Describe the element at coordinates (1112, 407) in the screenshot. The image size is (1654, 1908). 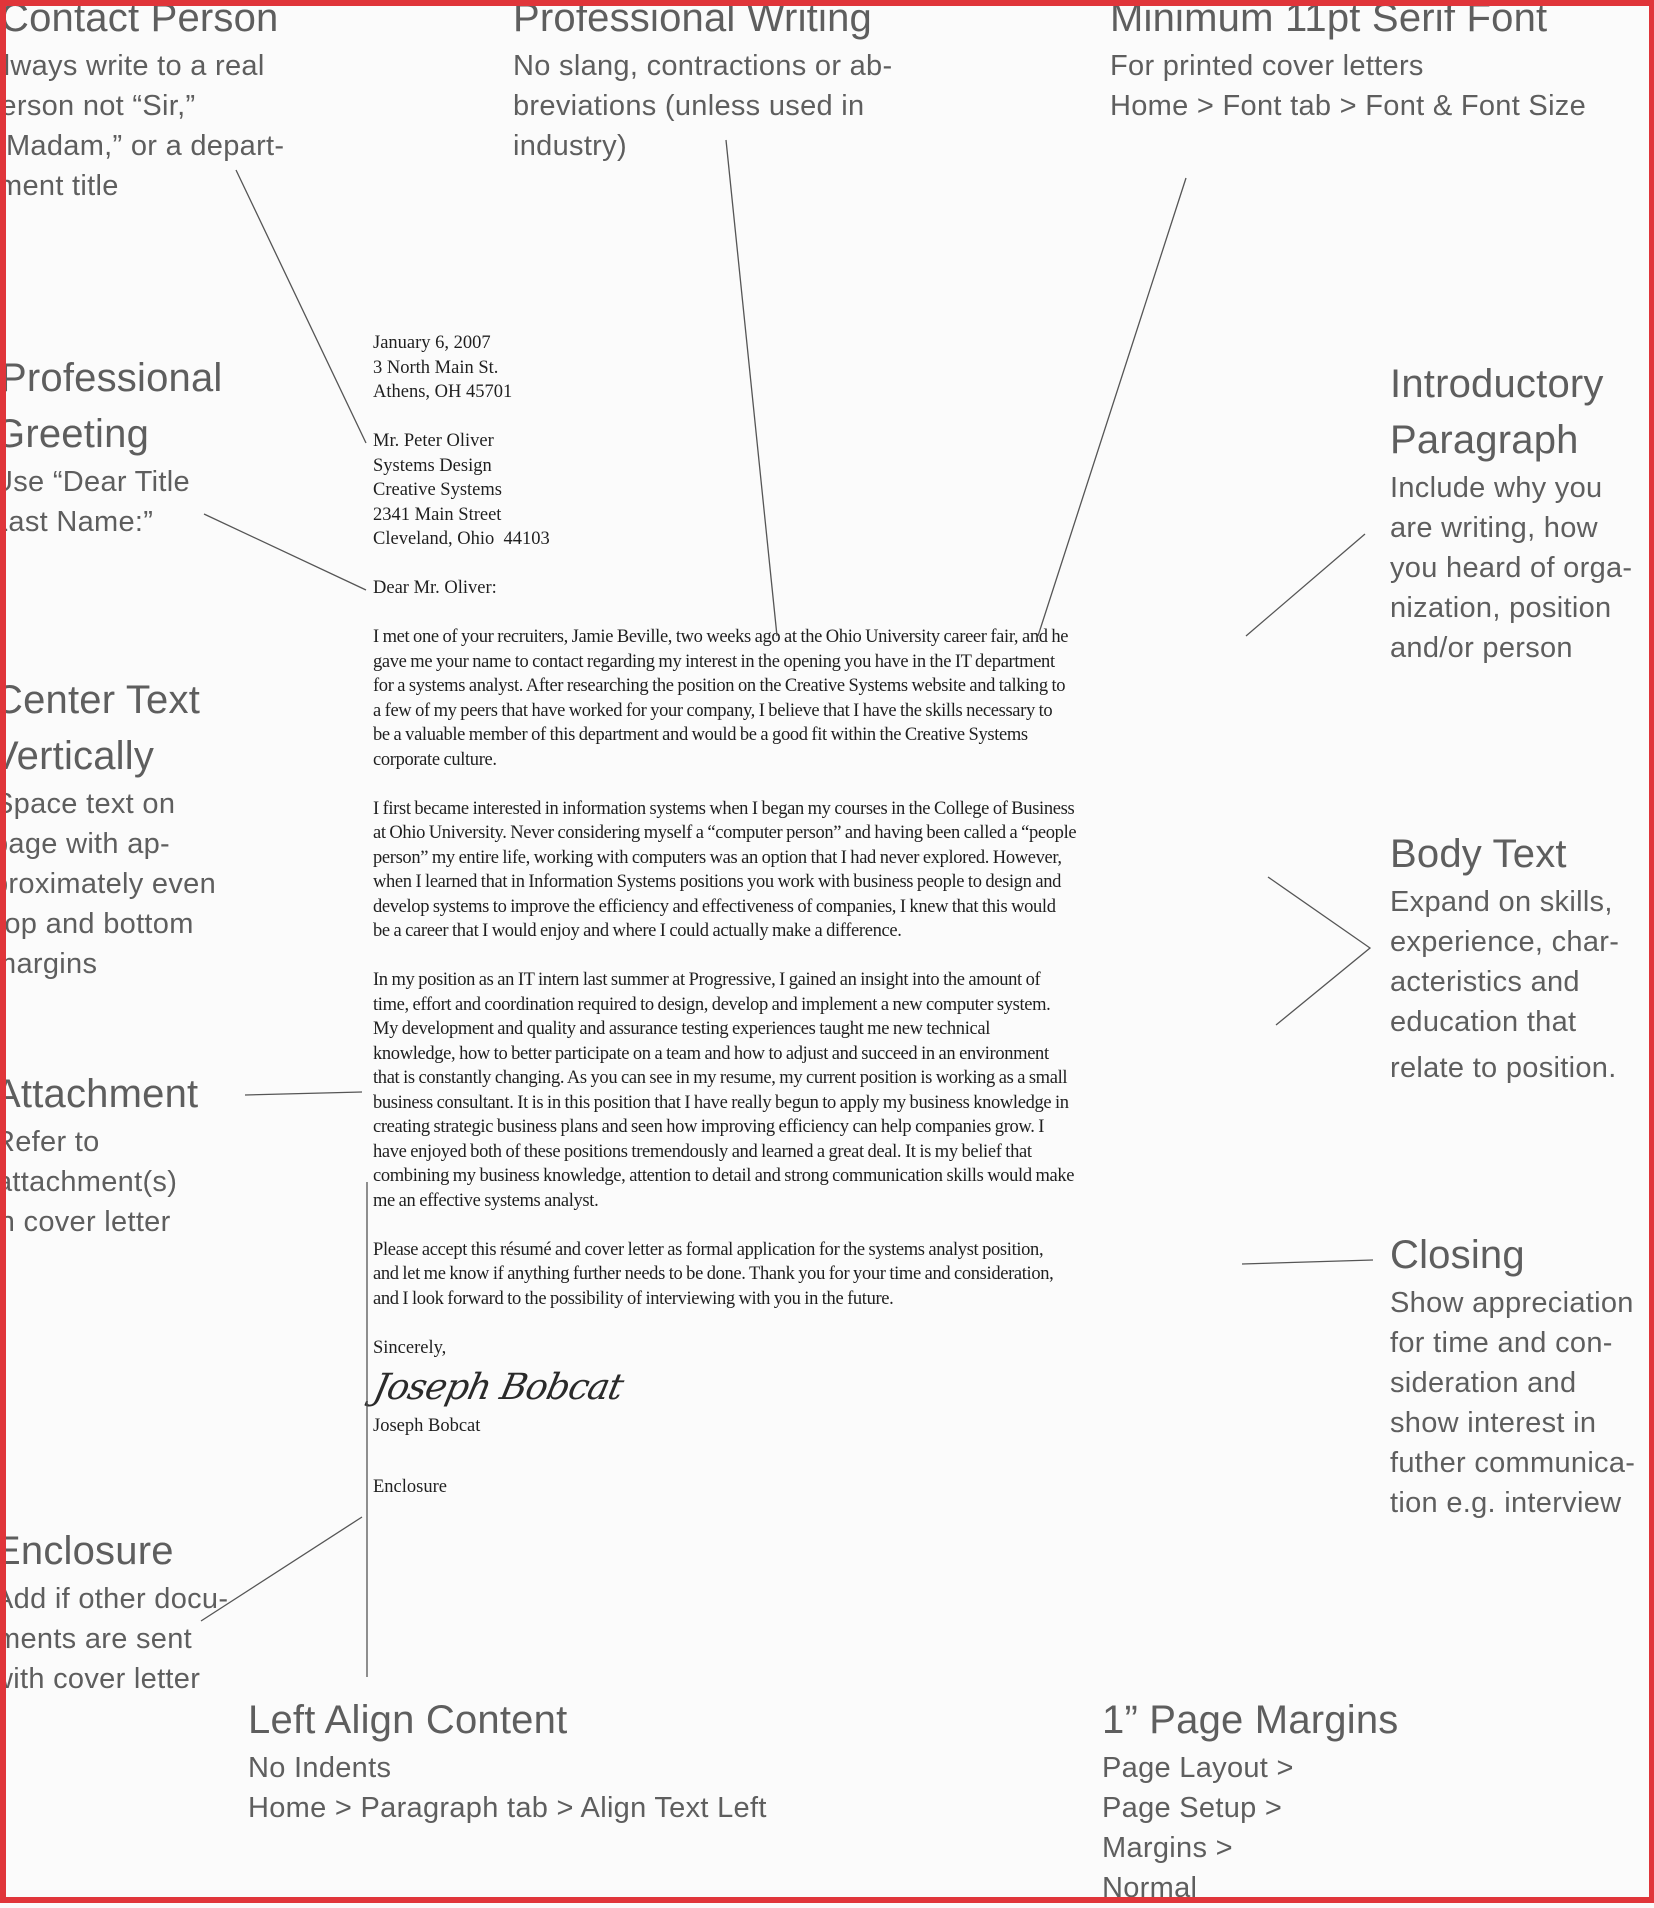
I see `leader-minimum-font` at that location.